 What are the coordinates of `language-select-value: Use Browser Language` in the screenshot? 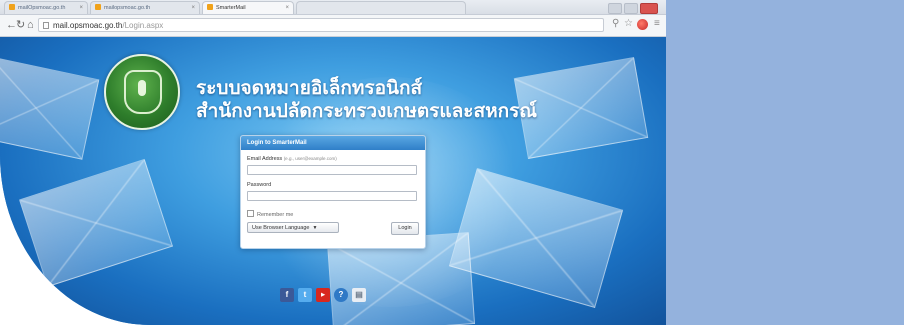 It's located at (281, 228).